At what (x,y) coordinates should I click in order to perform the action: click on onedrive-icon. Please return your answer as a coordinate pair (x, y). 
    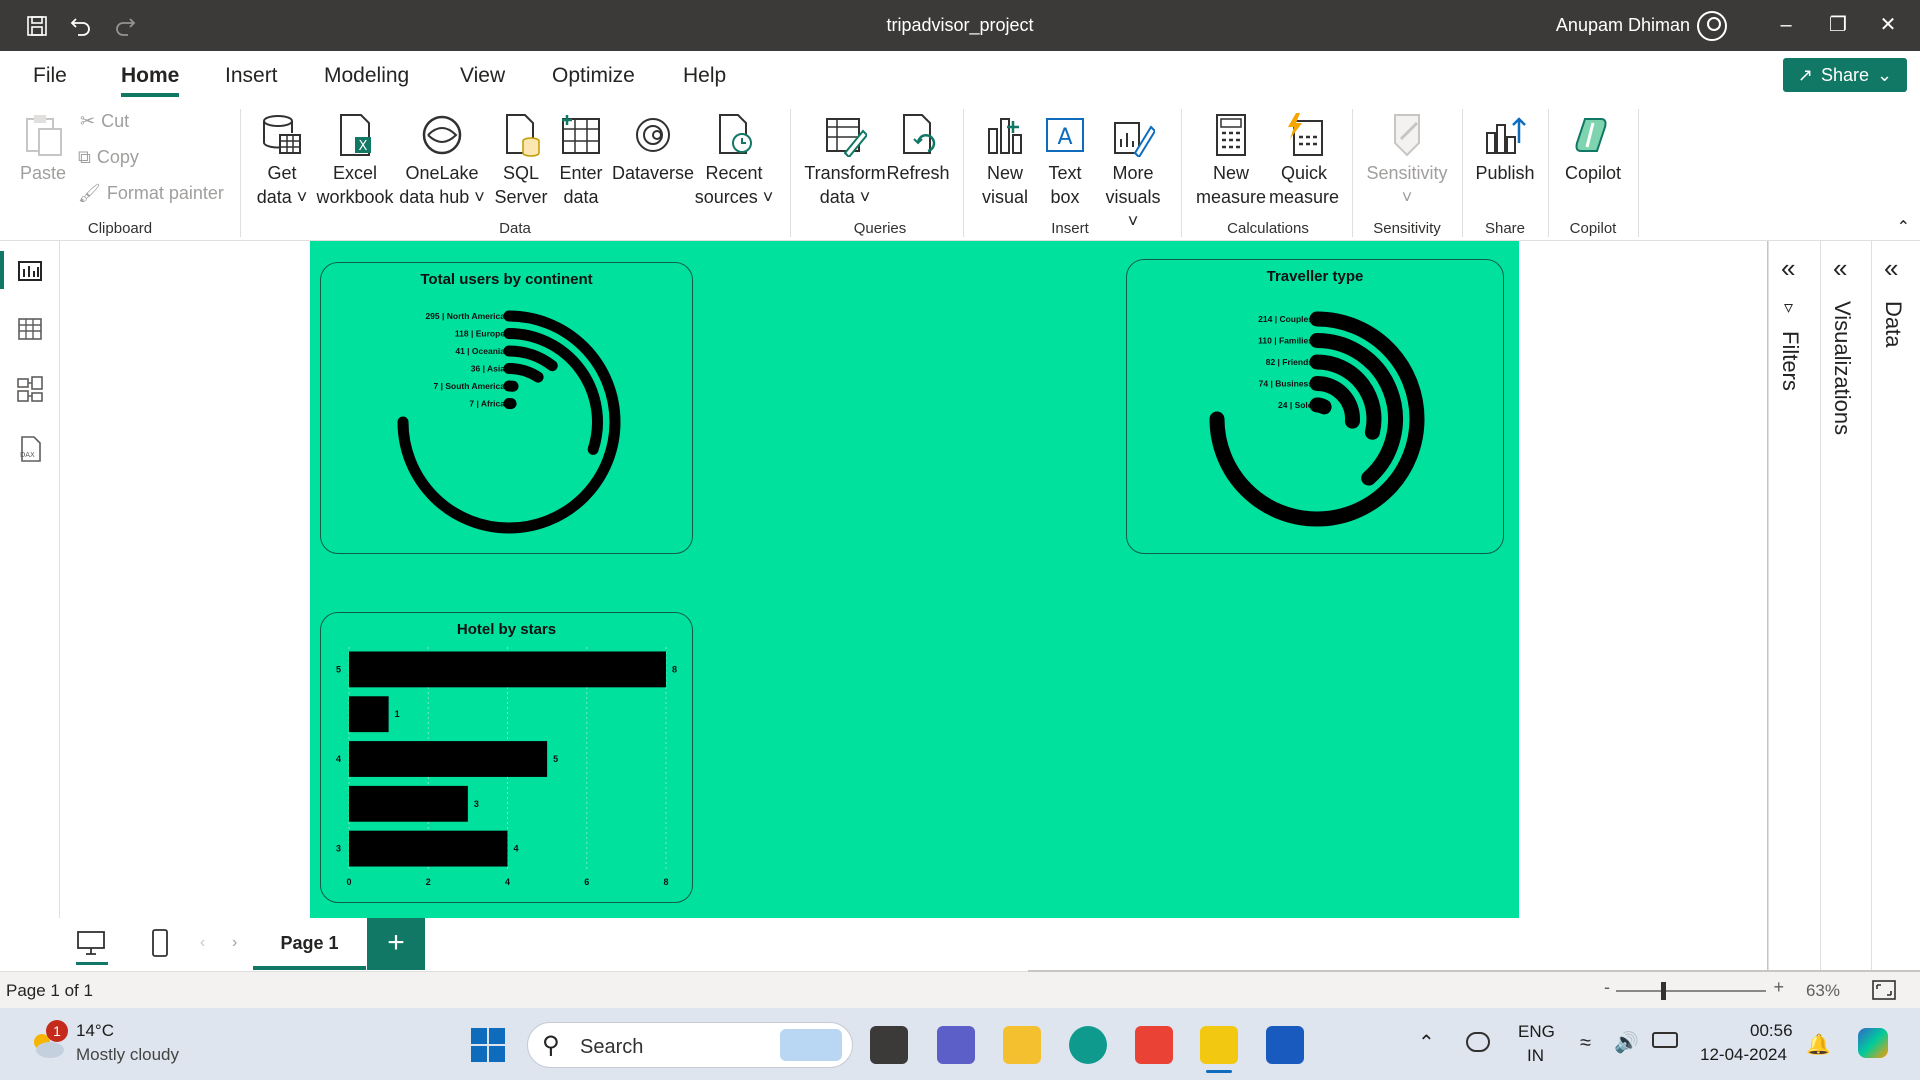
    Looking at the image, I should click on (1478, 1042).